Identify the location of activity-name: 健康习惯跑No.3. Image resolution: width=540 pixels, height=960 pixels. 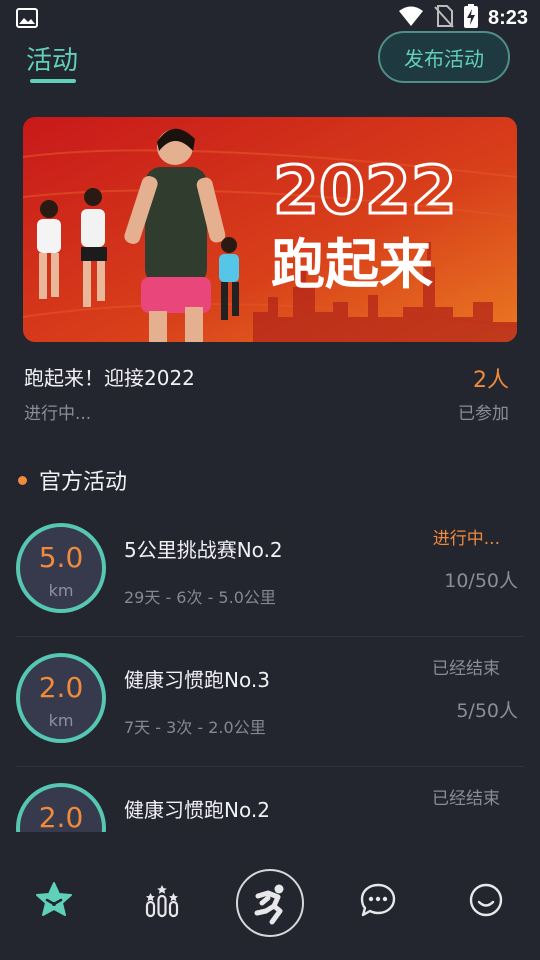
(197, 680).